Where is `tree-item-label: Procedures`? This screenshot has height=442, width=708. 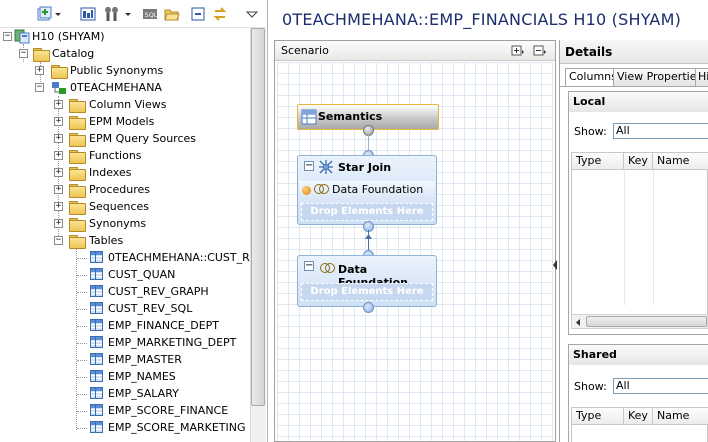
tree-item-label: Procedures is located at coordinates (119, 189).